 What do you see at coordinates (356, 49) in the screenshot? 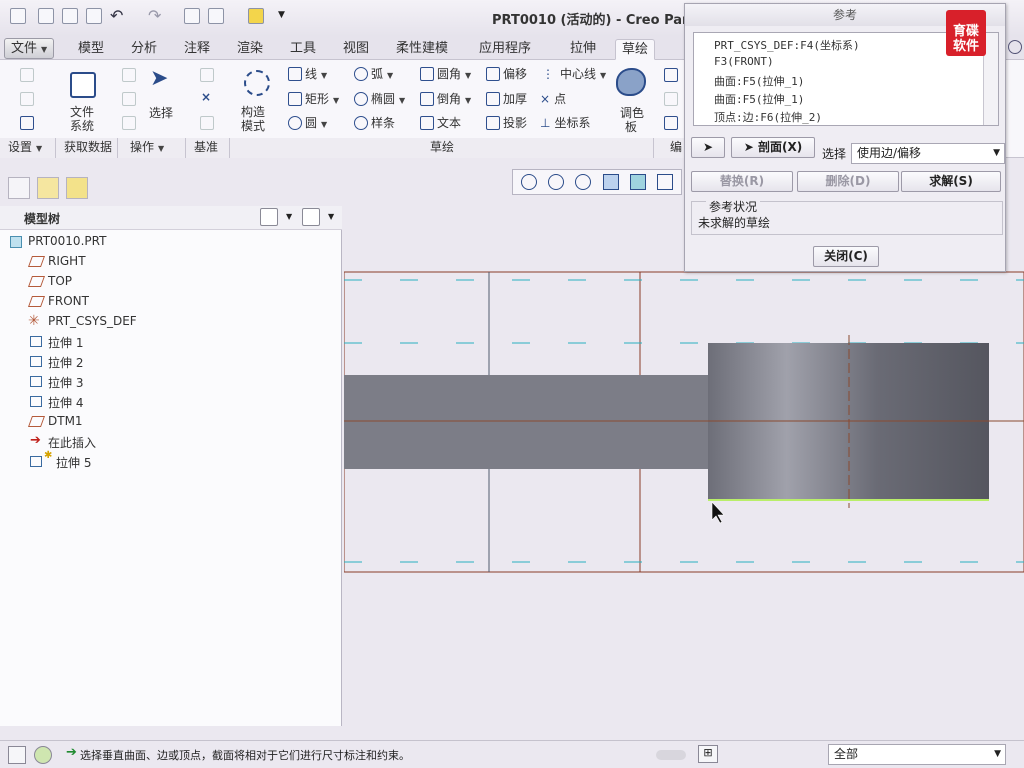
I see `tab-view: 视图` at bounding box center [356, 49].